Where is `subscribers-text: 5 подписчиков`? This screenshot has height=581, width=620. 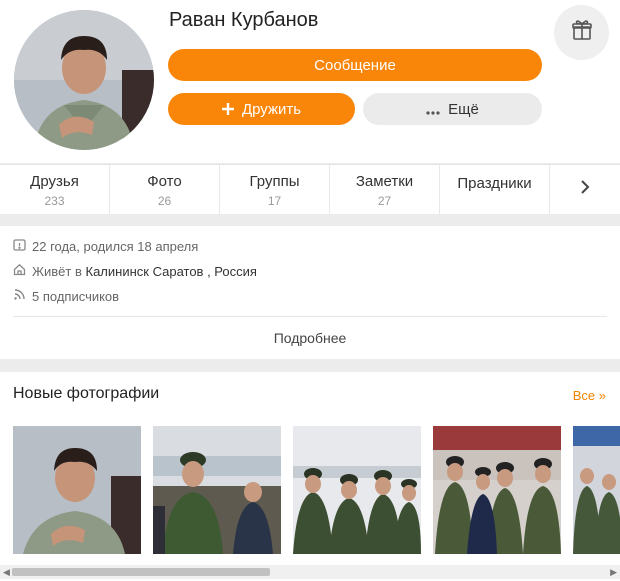 subscribers-text: 5 подписчиков is located at coordinates (76, 296).